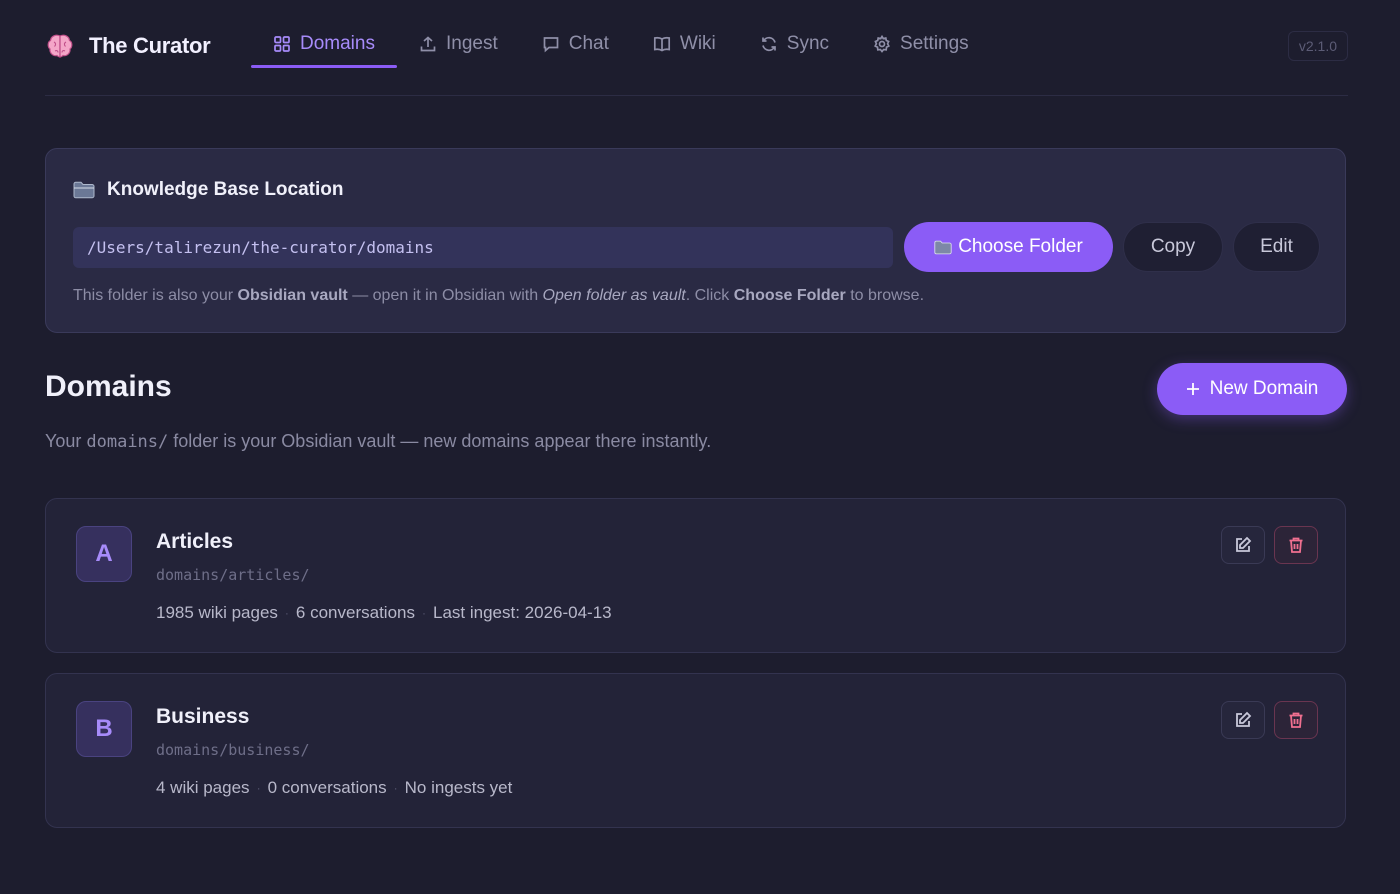 This screenshot has width=1400, height=894. I want to click on tab-label: Sync, so click(808, 43).